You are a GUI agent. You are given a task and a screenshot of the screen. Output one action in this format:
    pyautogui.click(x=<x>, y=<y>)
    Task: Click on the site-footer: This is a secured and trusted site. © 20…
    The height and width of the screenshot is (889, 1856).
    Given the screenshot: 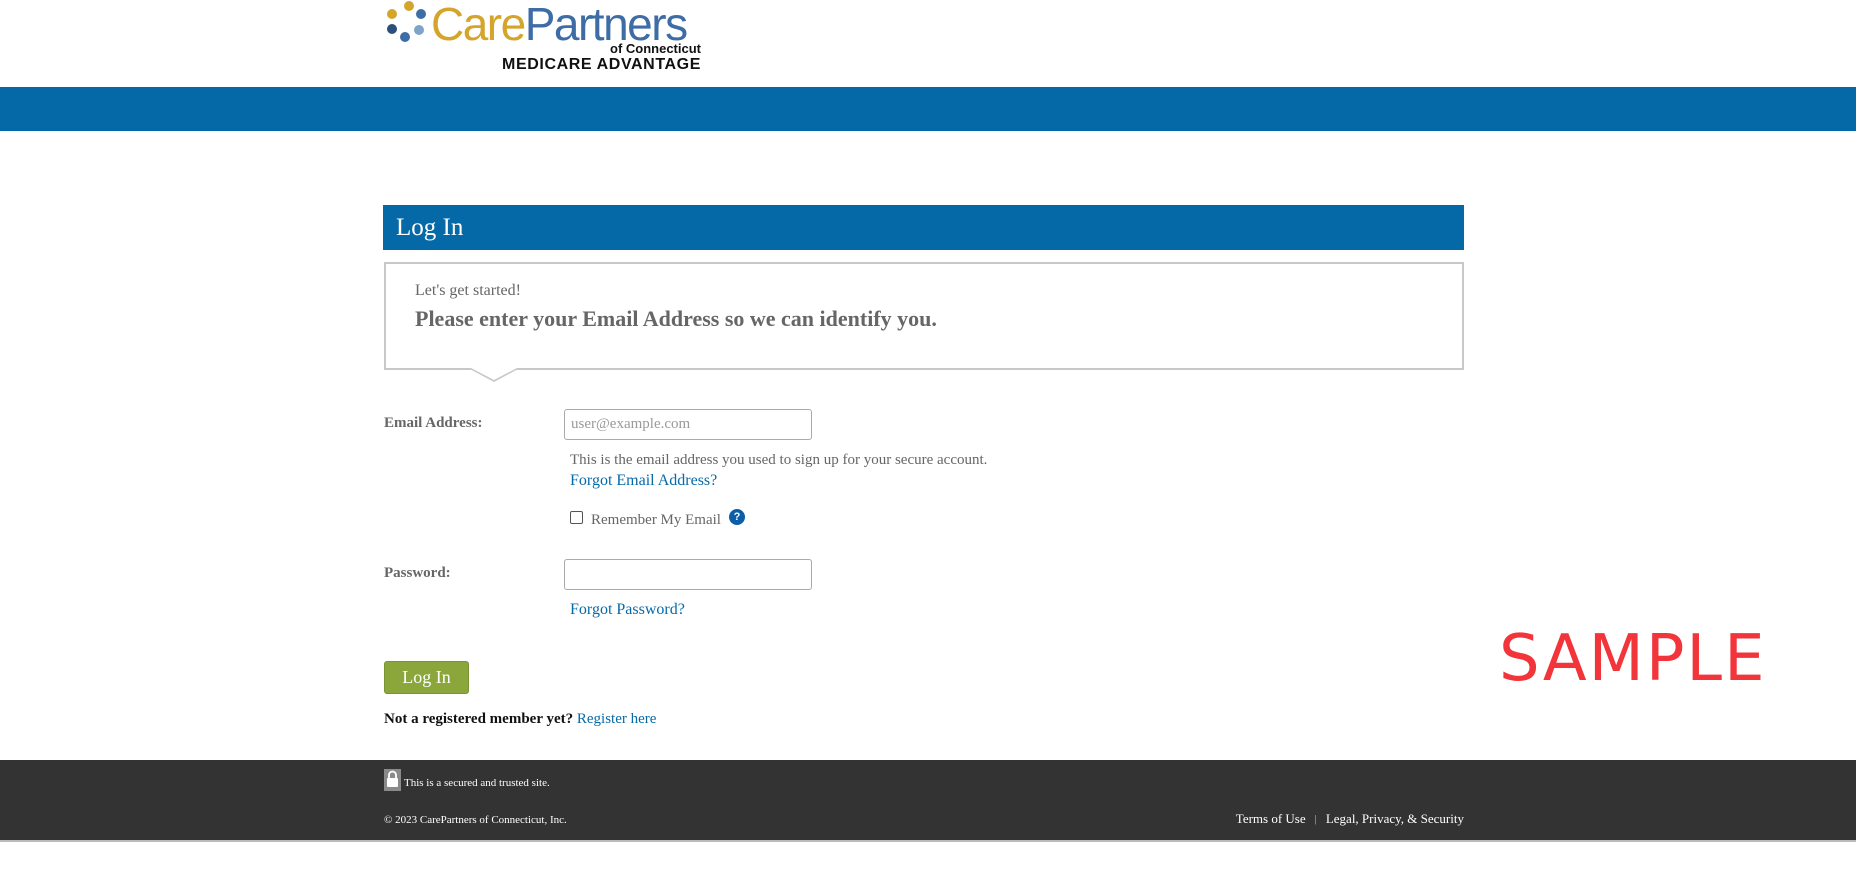 What is the action you would take?
    pyautogui.click(x=928, y=801)
    